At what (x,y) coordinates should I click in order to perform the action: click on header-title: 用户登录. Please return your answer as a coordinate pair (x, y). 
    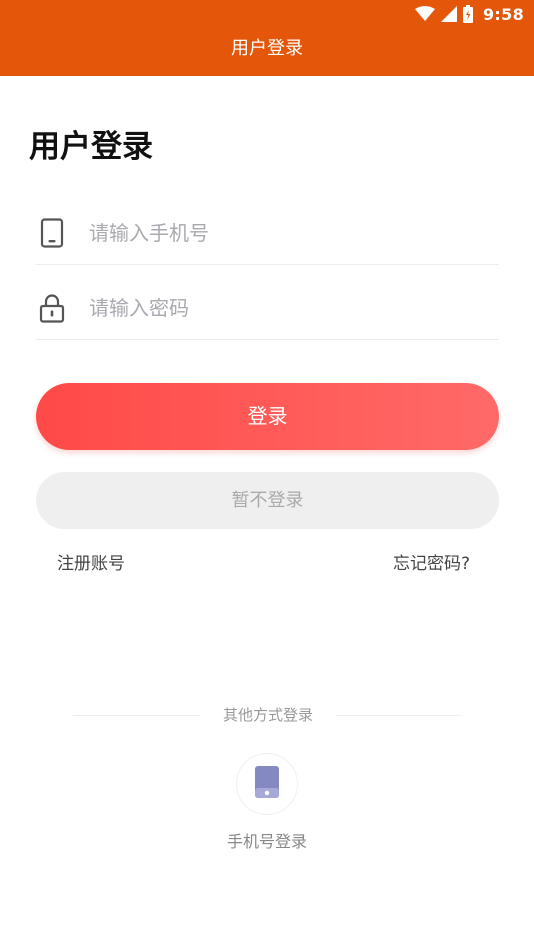
    Looking at the image, I should click on (267, 48).